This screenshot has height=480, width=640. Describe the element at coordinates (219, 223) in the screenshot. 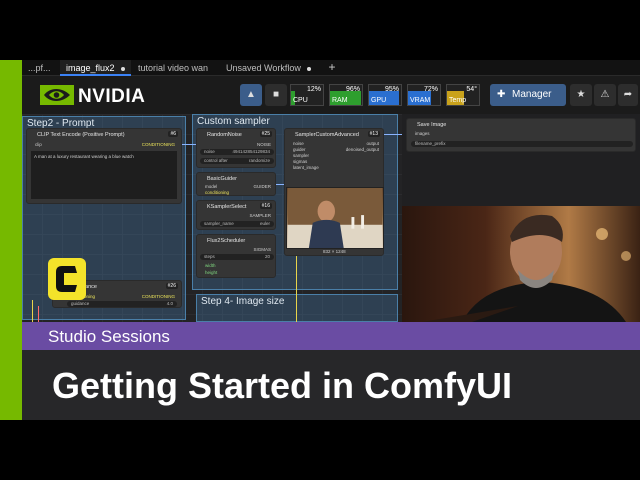

I see `widget-label: sampler_name` at that location.